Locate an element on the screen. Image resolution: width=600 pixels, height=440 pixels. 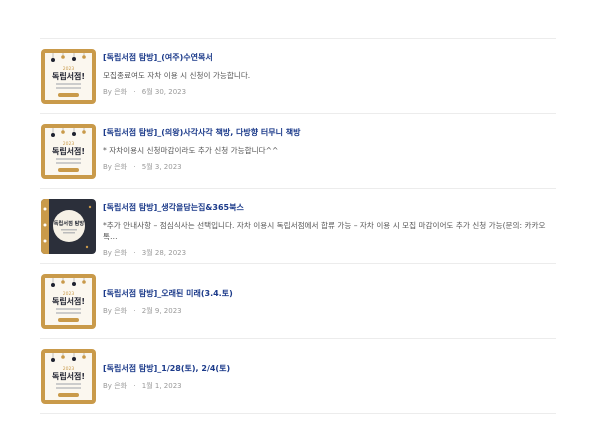
post-date: 2월 9, 2023 is located at coordinates (161, 311).